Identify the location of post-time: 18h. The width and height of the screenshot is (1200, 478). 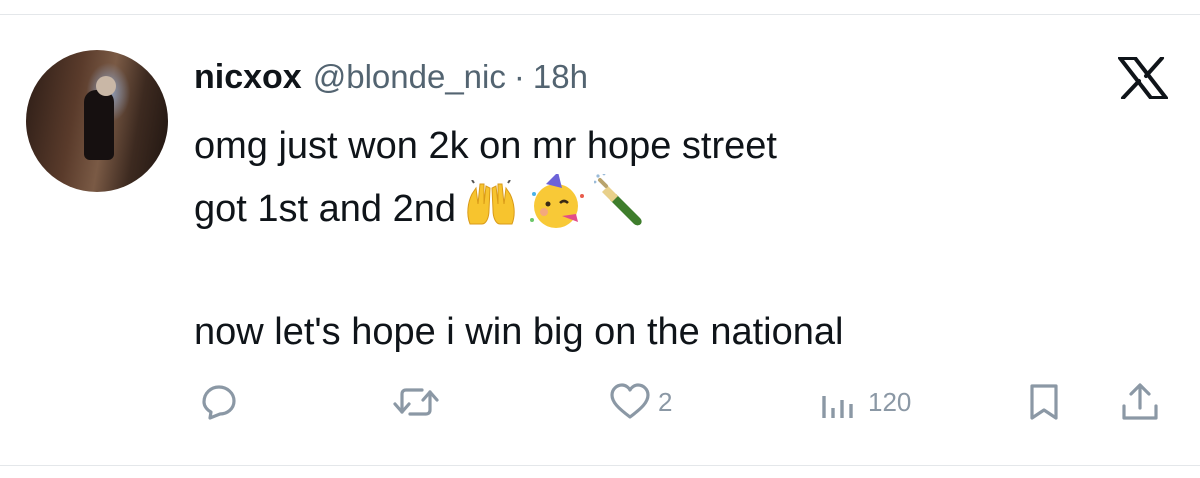
(560, 77).